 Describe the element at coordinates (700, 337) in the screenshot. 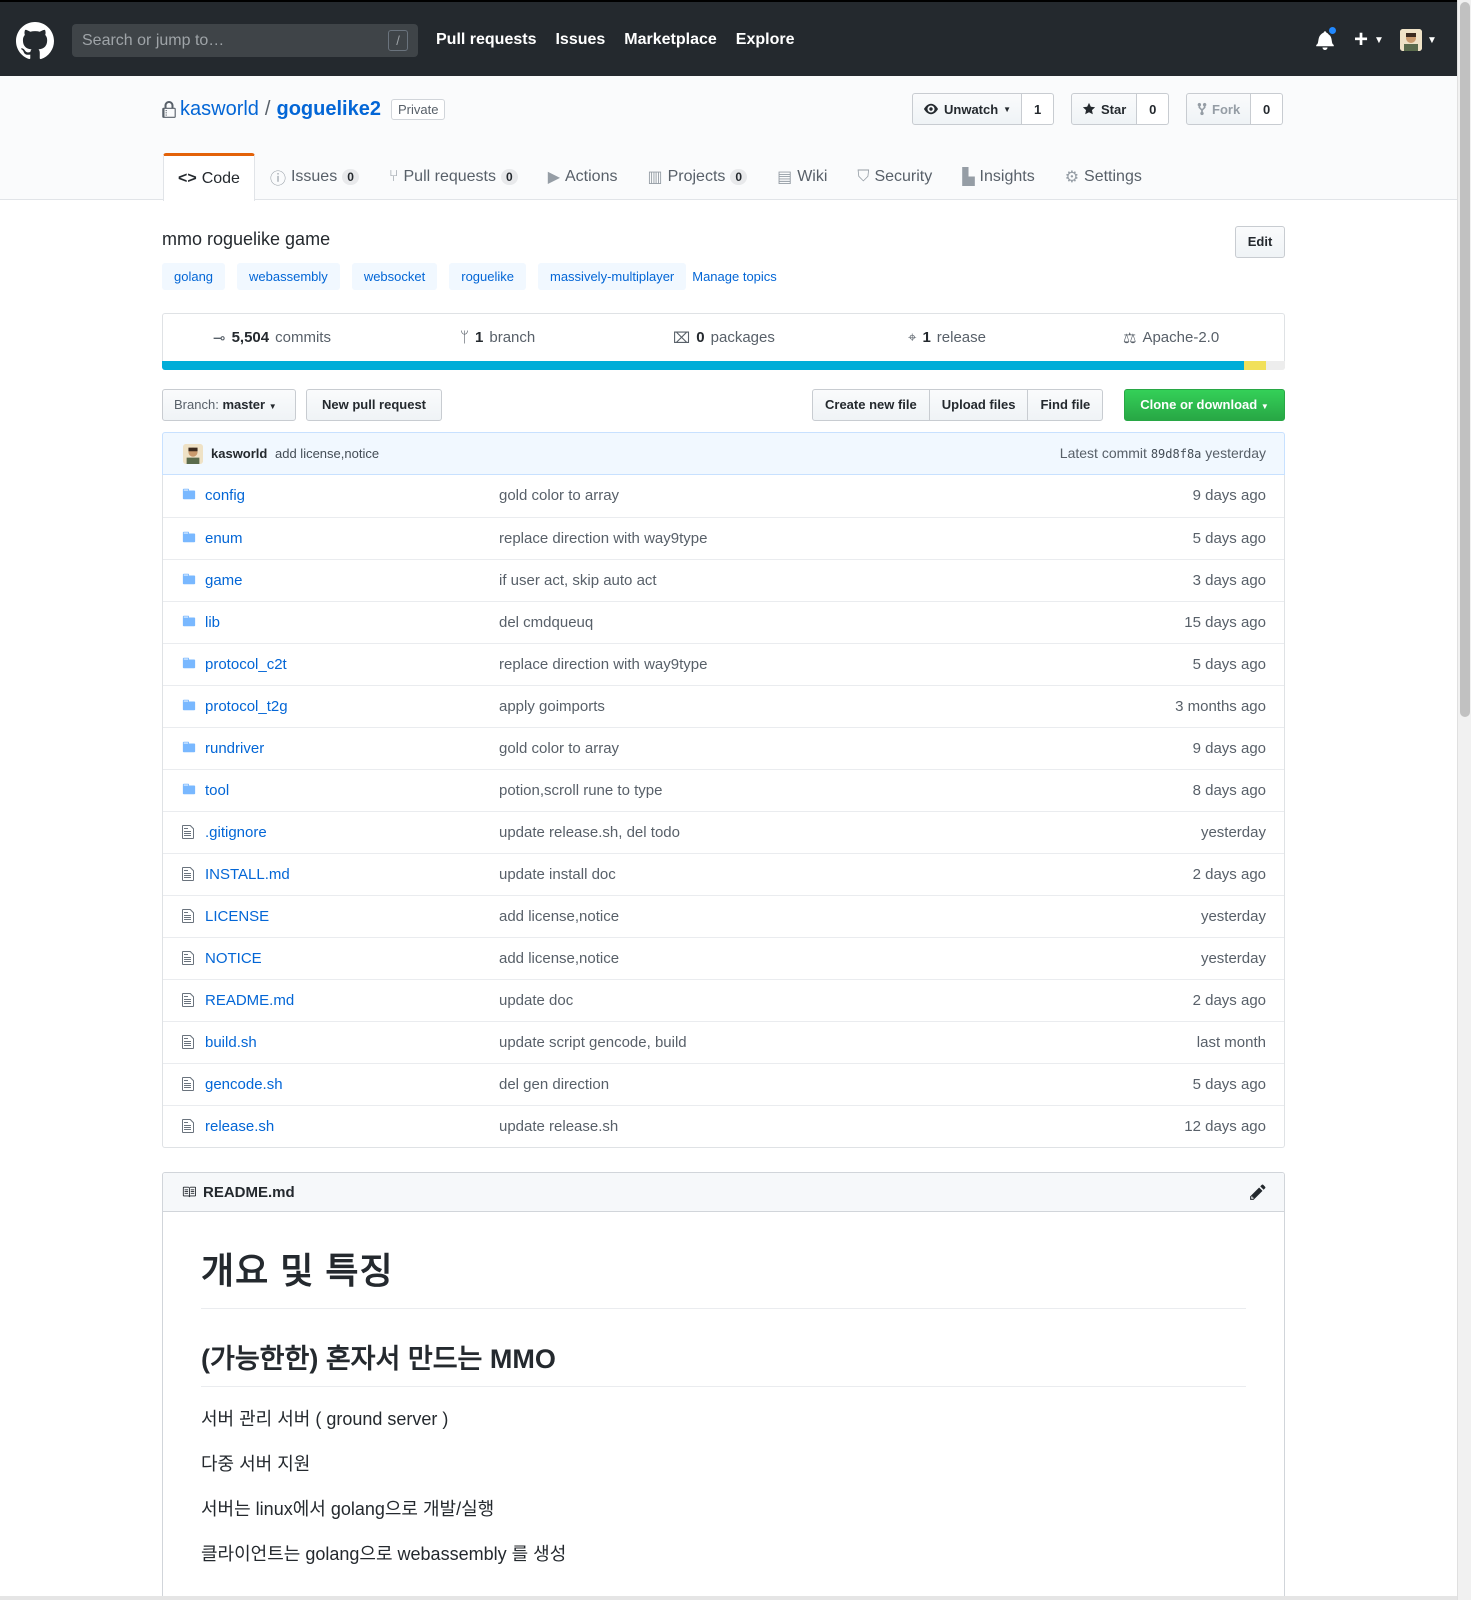

I see `packages-count: 0` at that location.